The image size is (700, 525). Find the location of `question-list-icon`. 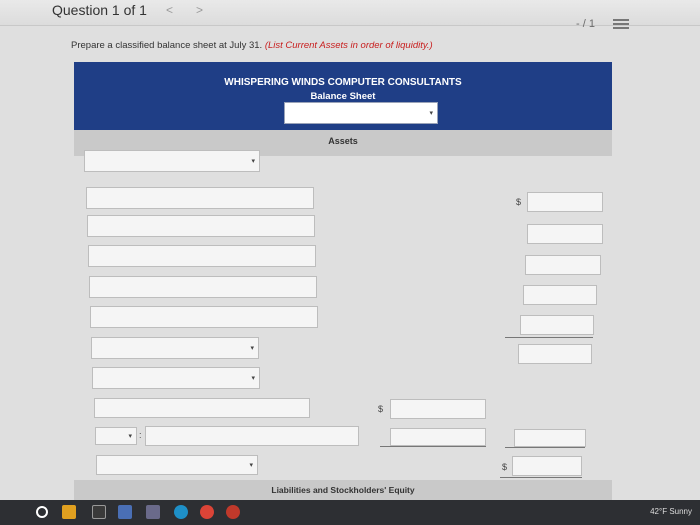

question-list-icon is located at coordinates (621, 25).